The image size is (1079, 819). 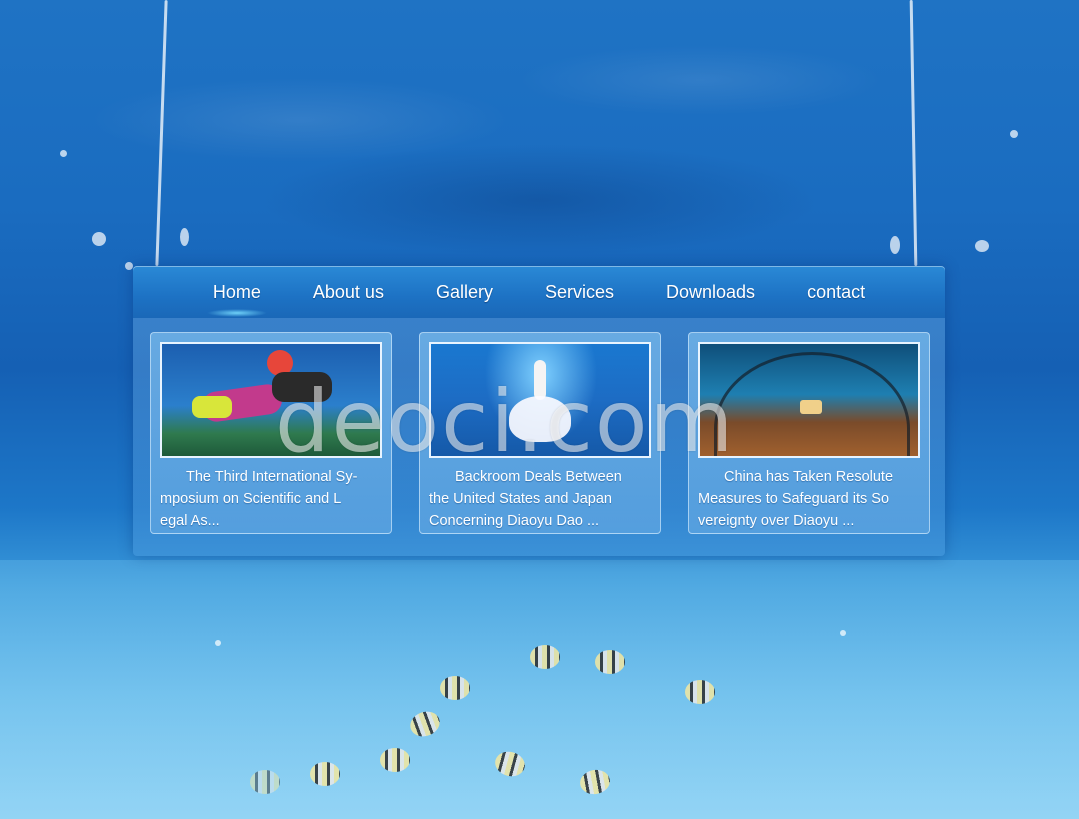 I want to click on nav-gallery: Gallery, so click(x=464, y=292).